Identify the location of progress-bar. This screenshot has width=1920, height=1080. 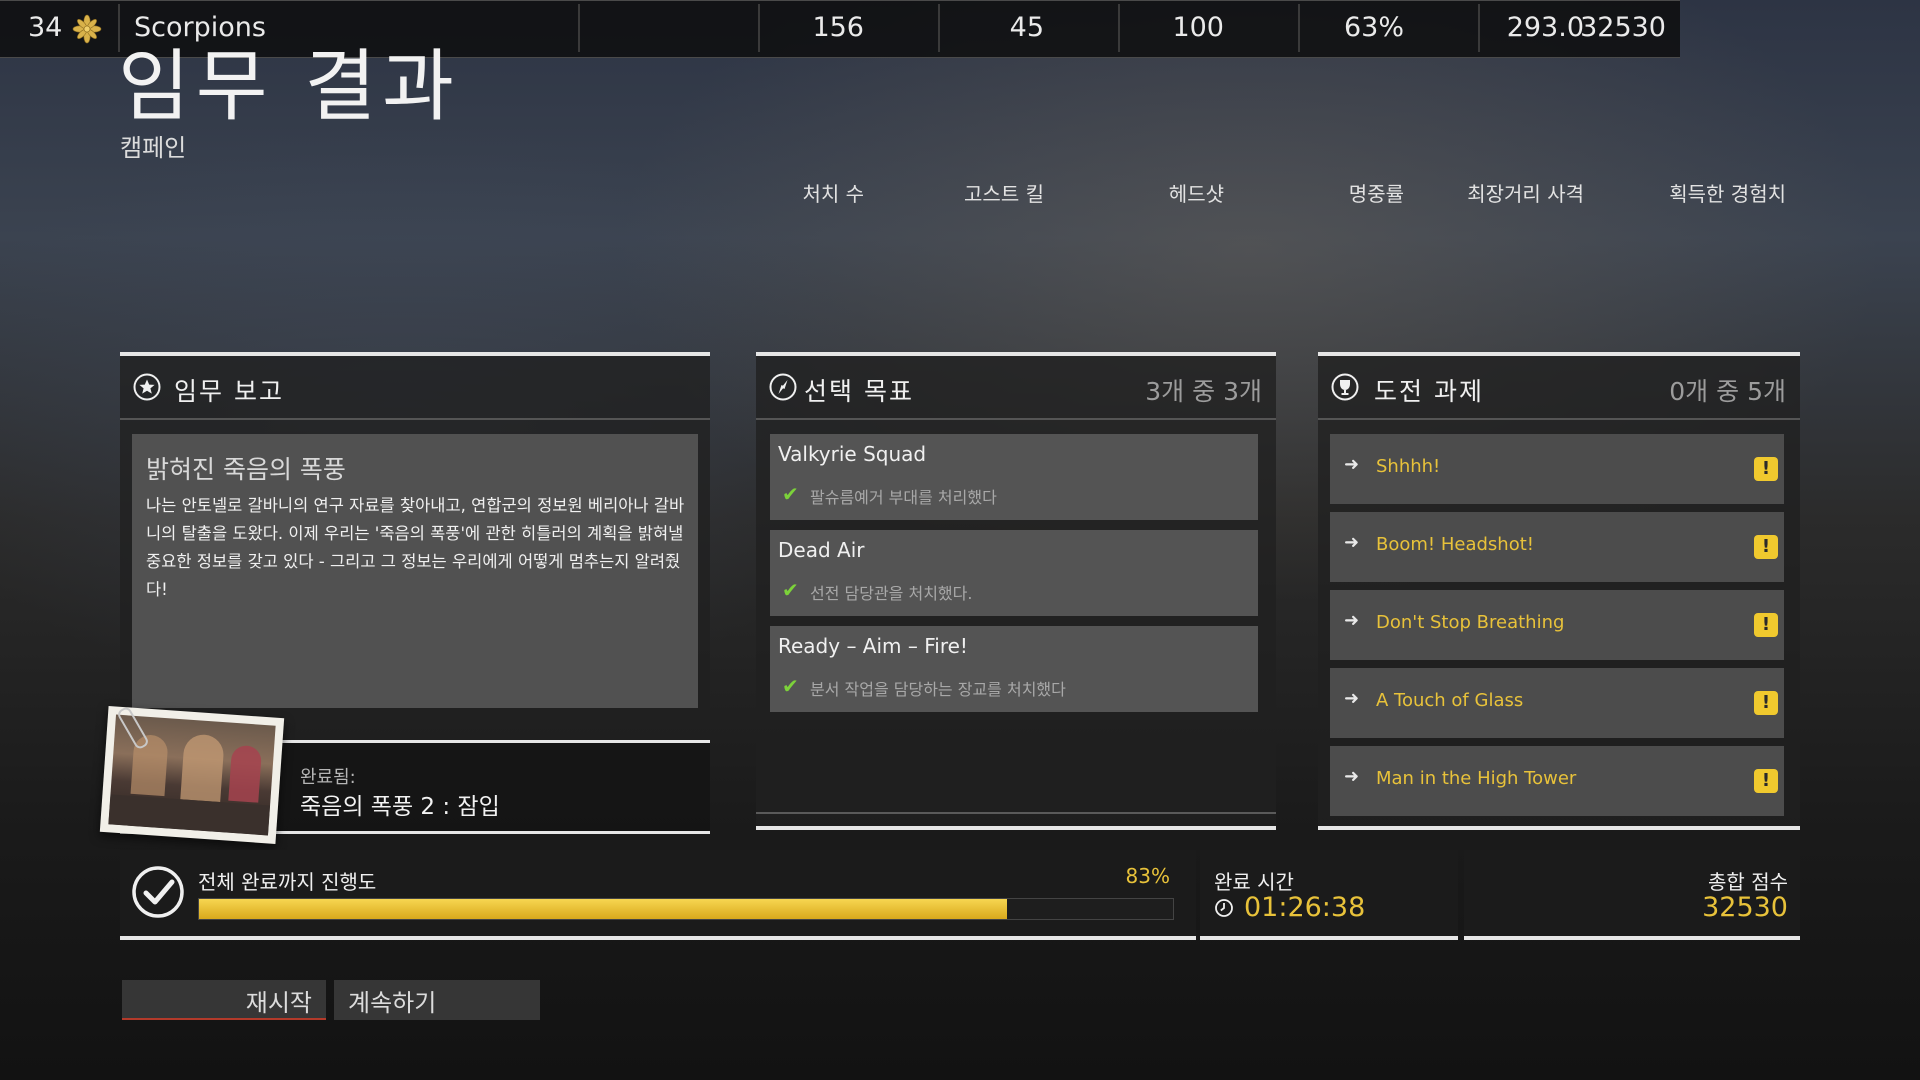
(686, 909).